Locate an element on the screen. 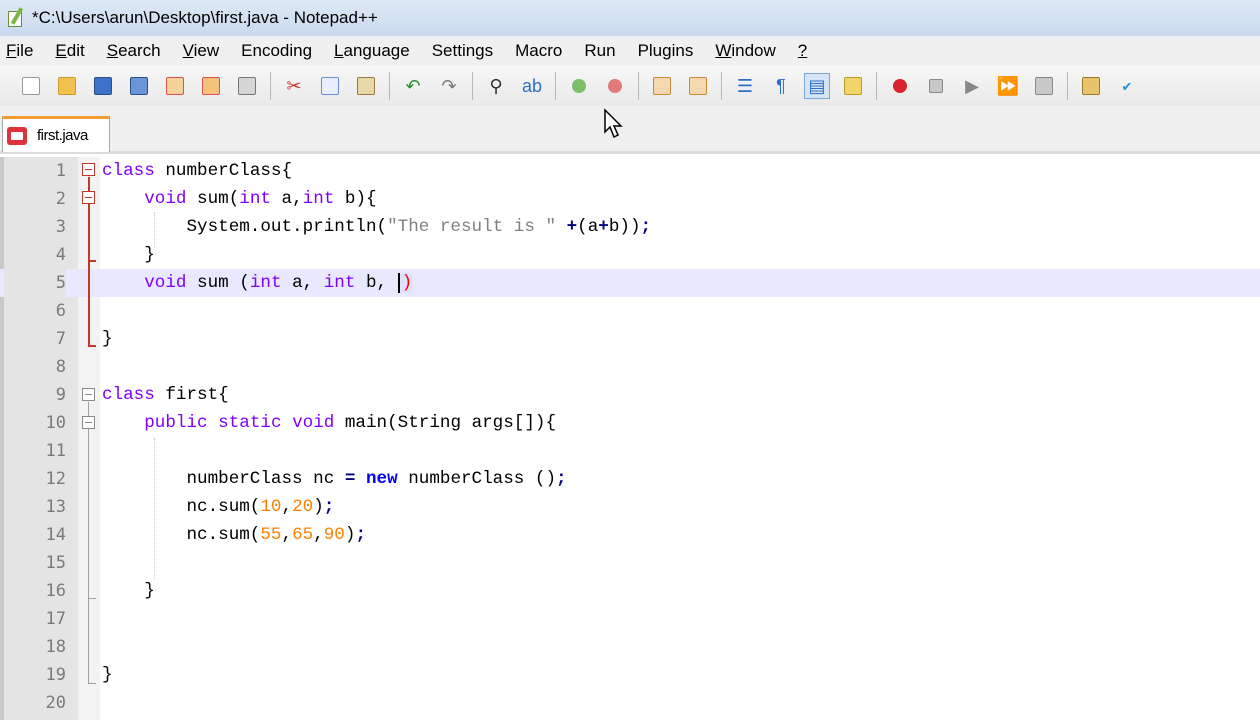  code-line: 4 } is located at coordinates (630, 255).